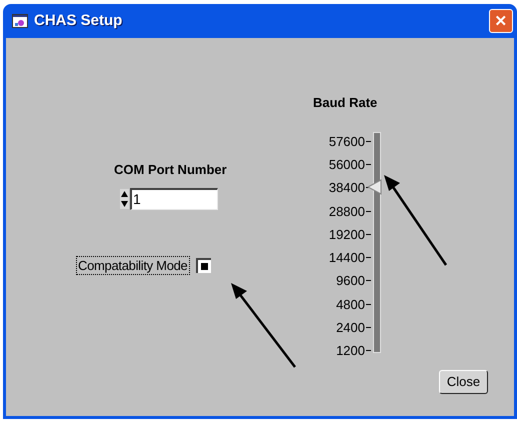 The width and height of the screenshot is (517, 421). I want to click on scale-label: 9600, so click(350, 281).